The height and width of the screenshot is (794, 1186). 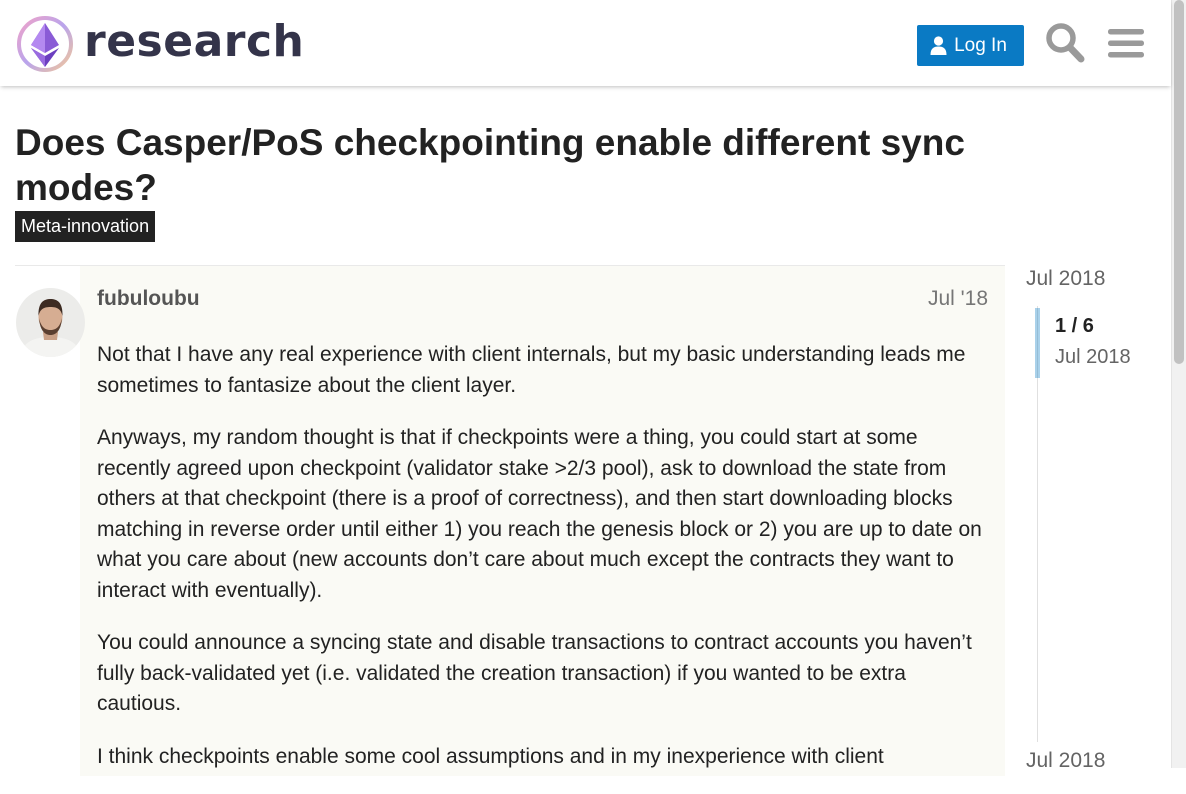 I want to click on search-icon, so click(x=1065, y=43).